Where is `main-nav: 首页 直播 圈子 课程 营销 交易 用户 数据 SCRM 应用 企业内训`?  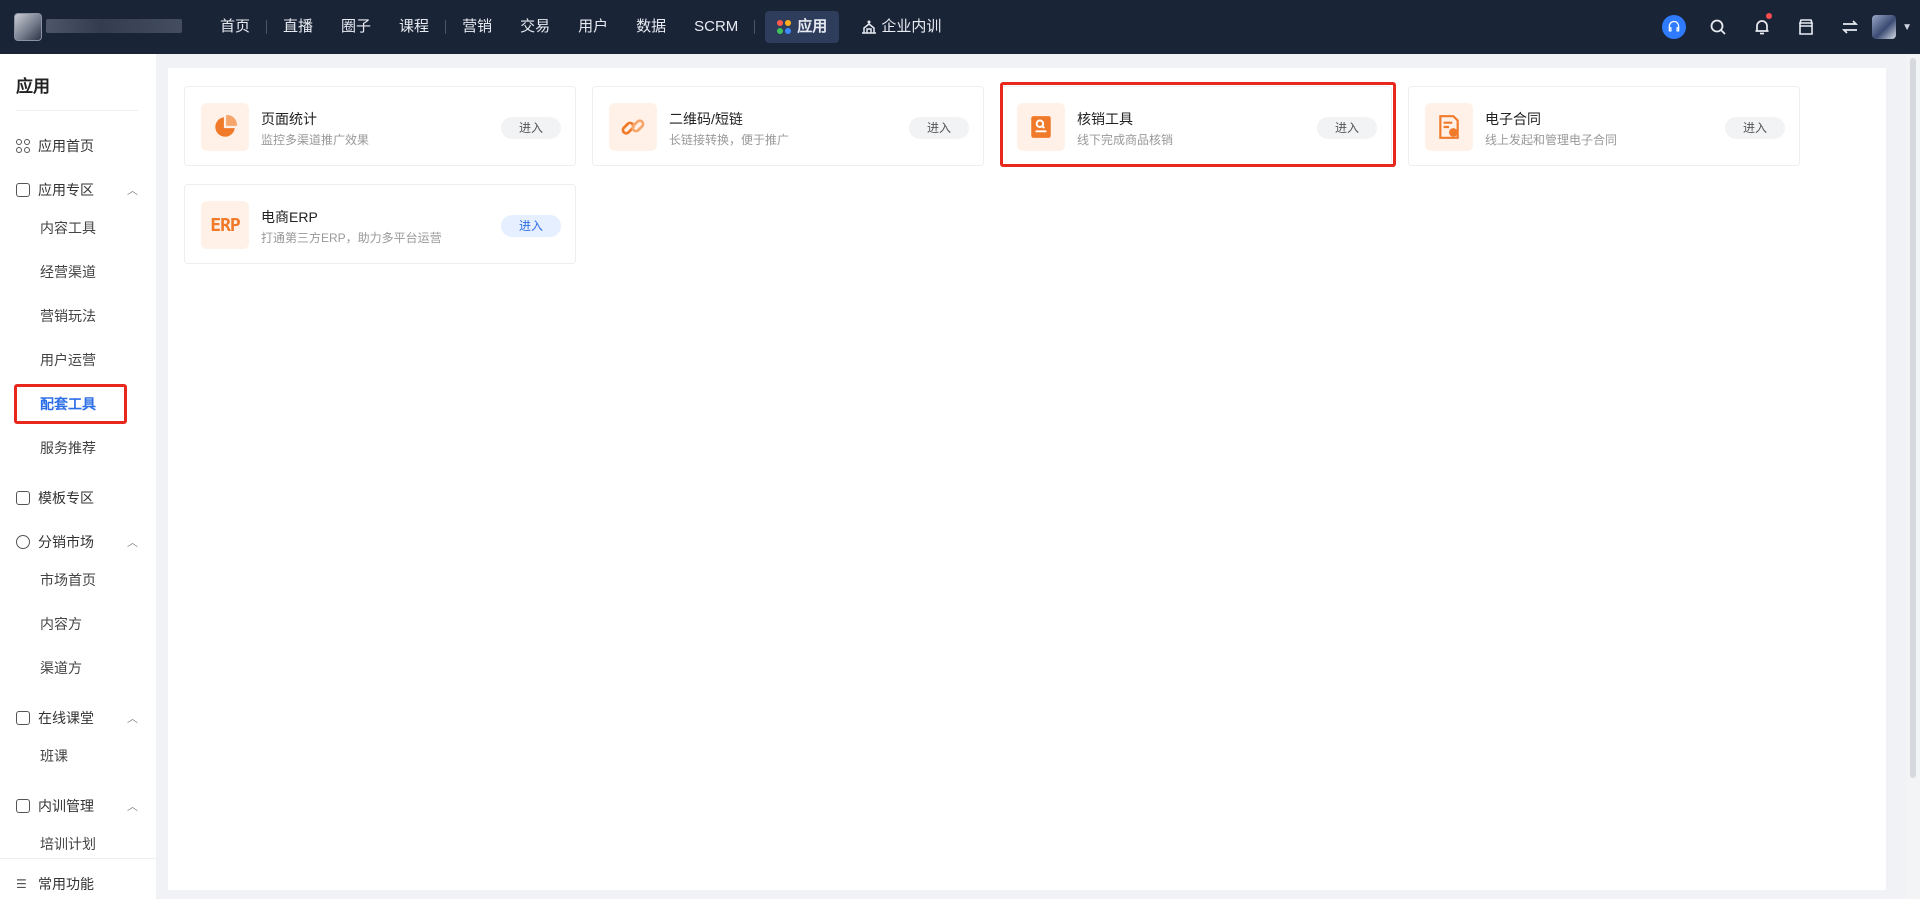 main-nav: 首页 直播 圈子 课程 营销 交易 用户 数据 SCRM 应用 企业内训 is located at coordinates (580, 27).